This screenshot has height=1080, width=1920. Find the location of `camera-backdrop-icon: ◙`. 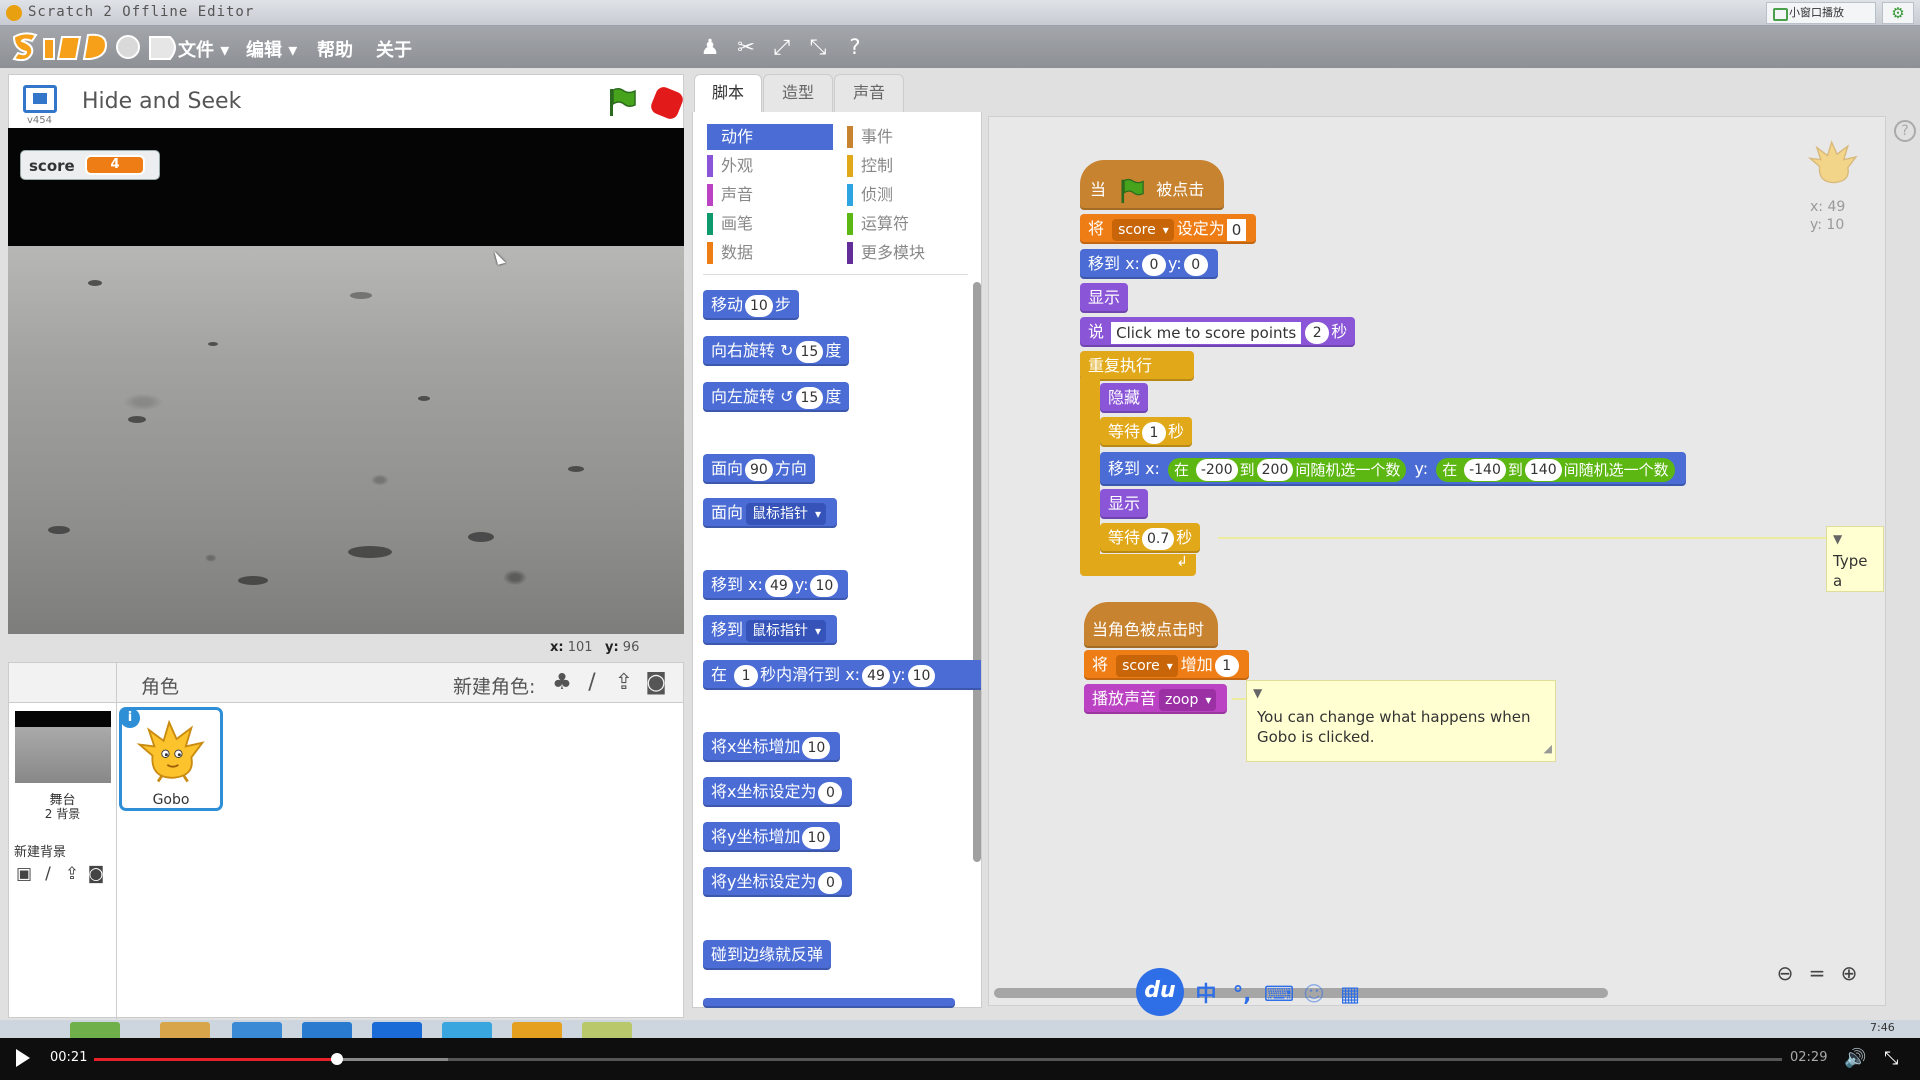

camera-backdrop-icon: ◙ is located at coordinates (96, 874).